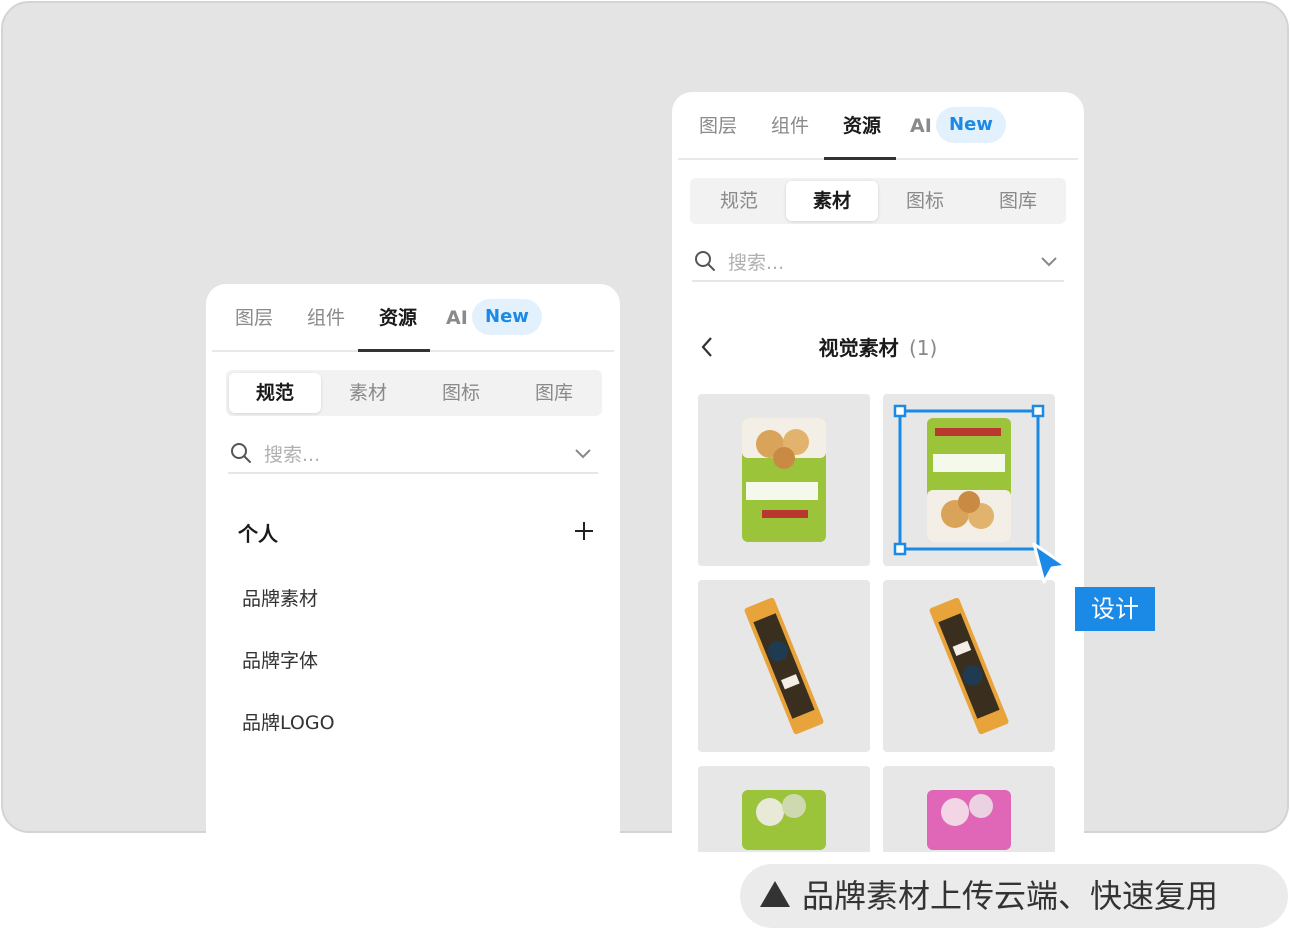  Describe the element at coordinates (775, 894) in the screenshot. I see `triangle-icon` at that location.